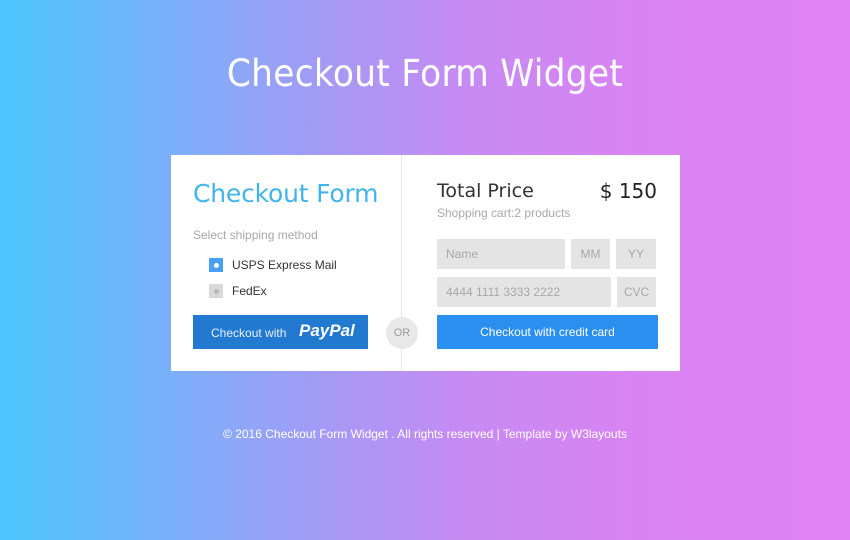  Describe the element at coordinates (249, 291) in the screenshot. I see `shipping-option-label: FedEx` at that location.